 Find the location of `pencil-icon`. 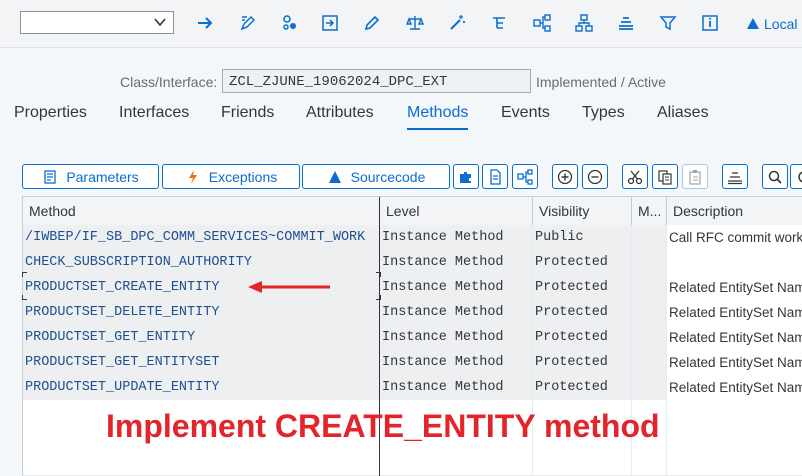

pencil-icon is located at coordinates (372, 23).